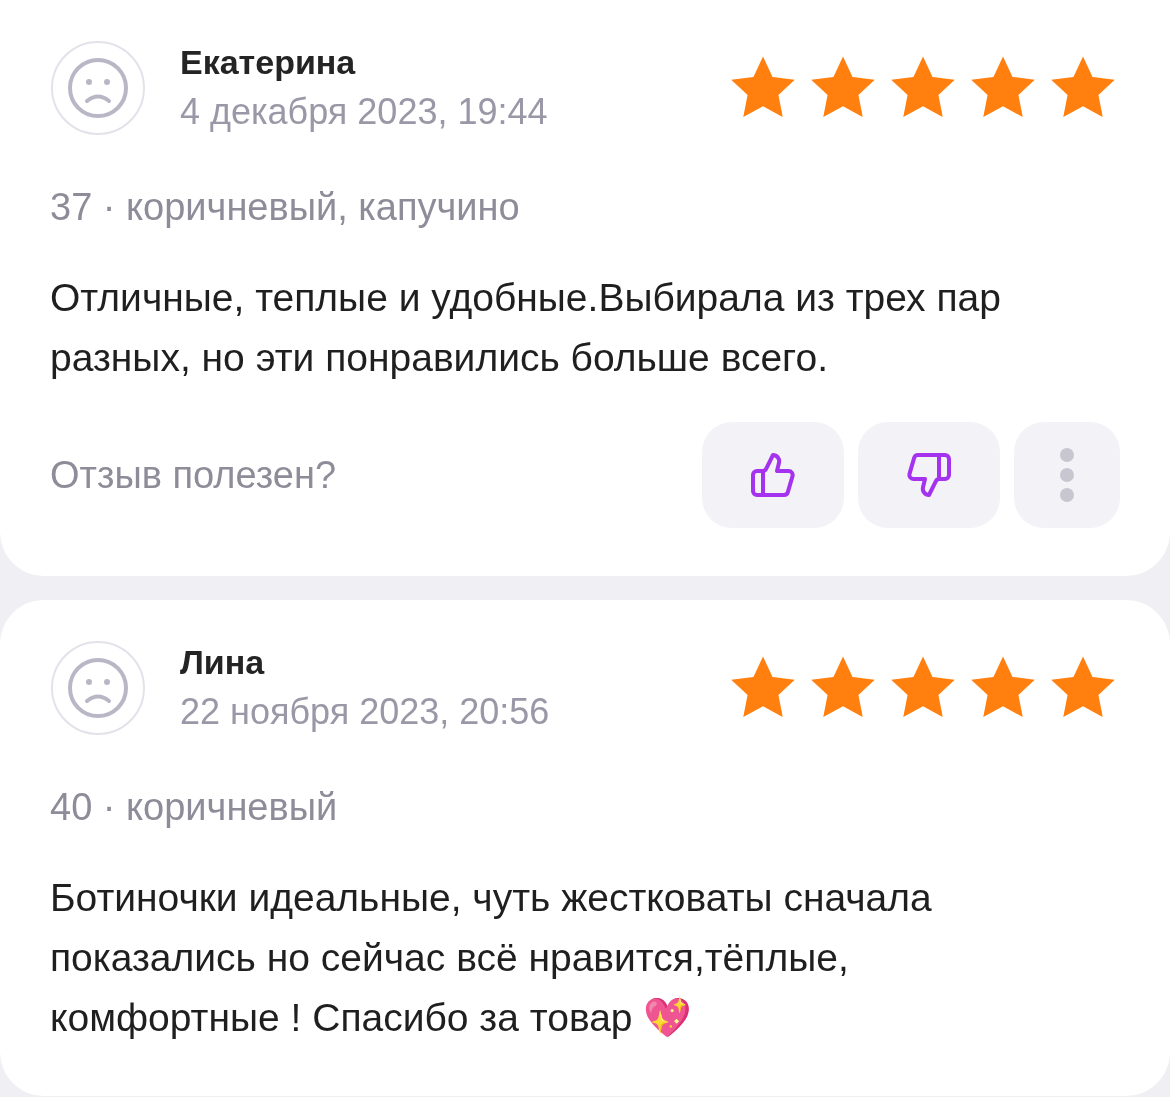 Image resolution: width=1170 pixels, height=1097 pixels. Describe the element at coordinates (285, 207) in the screenshot. I see `product-variant: 37 · коричневый, капучино` at that location.